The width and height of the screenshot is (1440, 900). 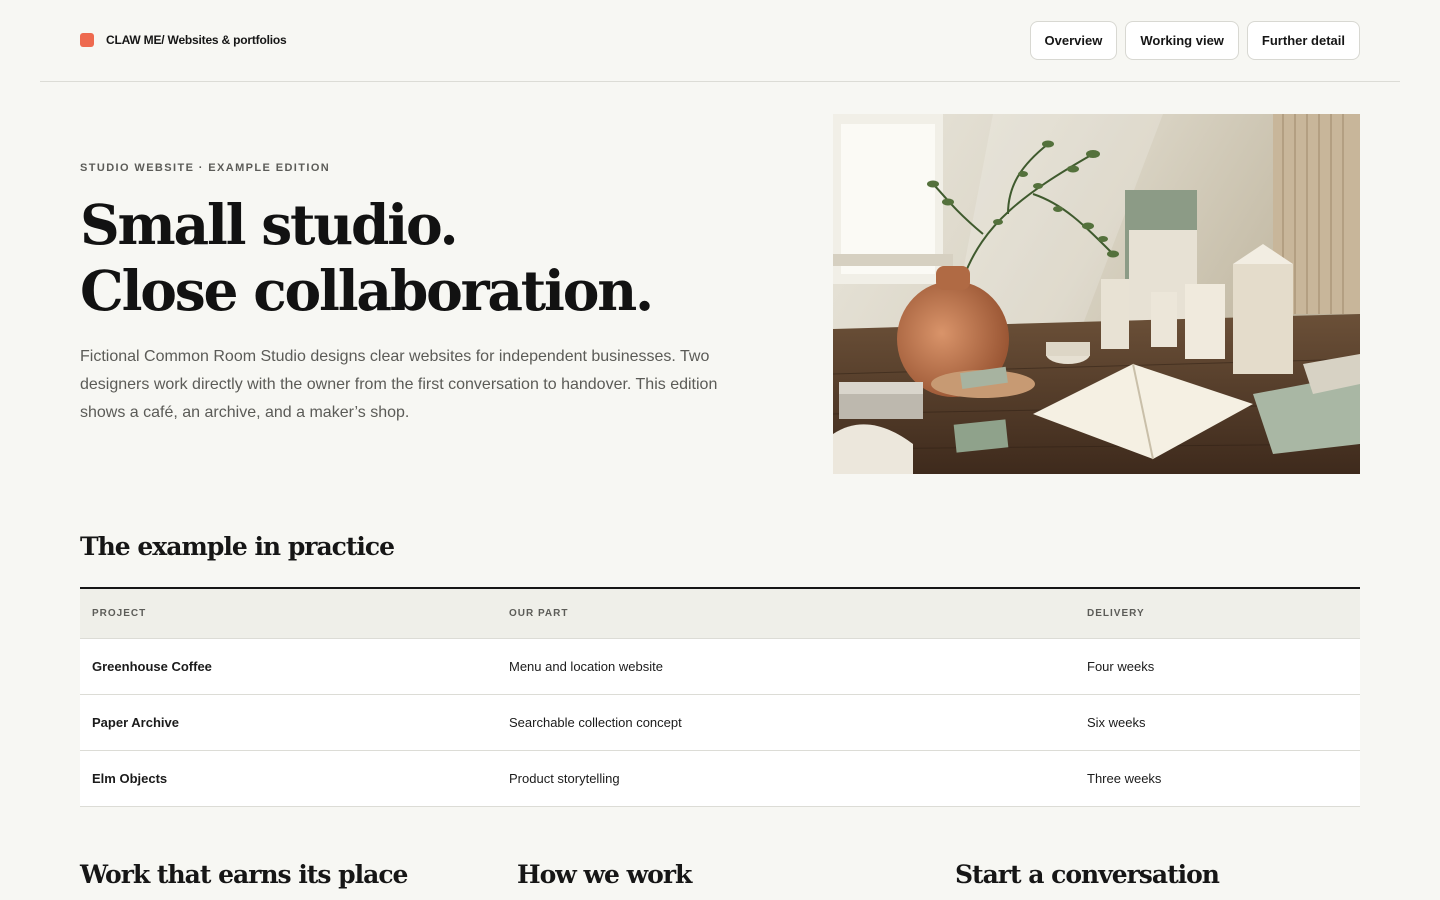 What do you see at coordinates (288, 614) in the screenshot?
I see `column-header-project: PROJECT` at bounding box center [288, 614].